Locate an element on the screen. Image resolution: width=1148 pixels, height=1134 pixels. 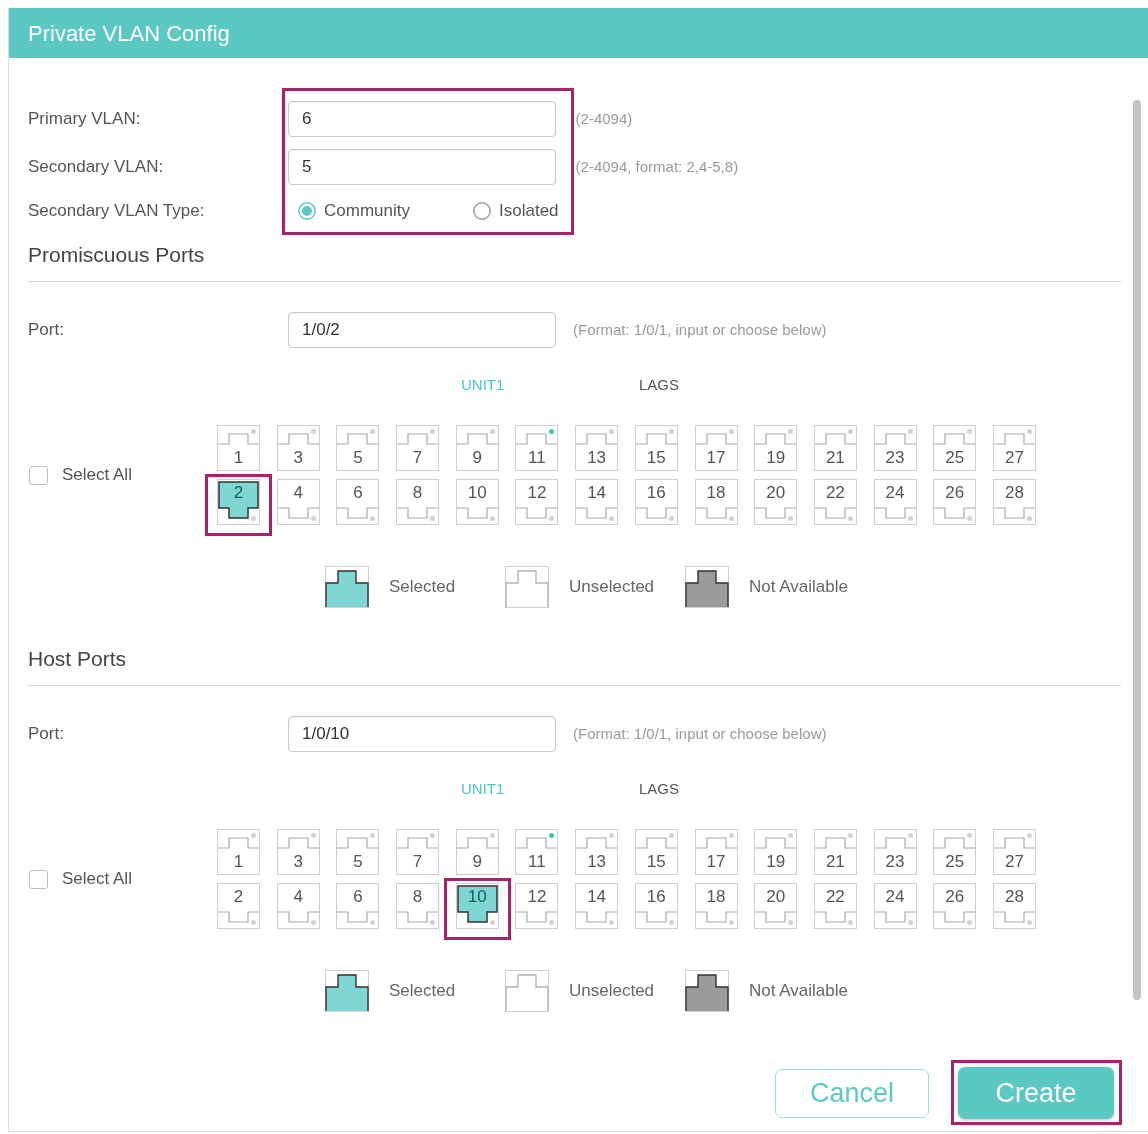
legend-label: Unselected is located at coordinates (612, 991).